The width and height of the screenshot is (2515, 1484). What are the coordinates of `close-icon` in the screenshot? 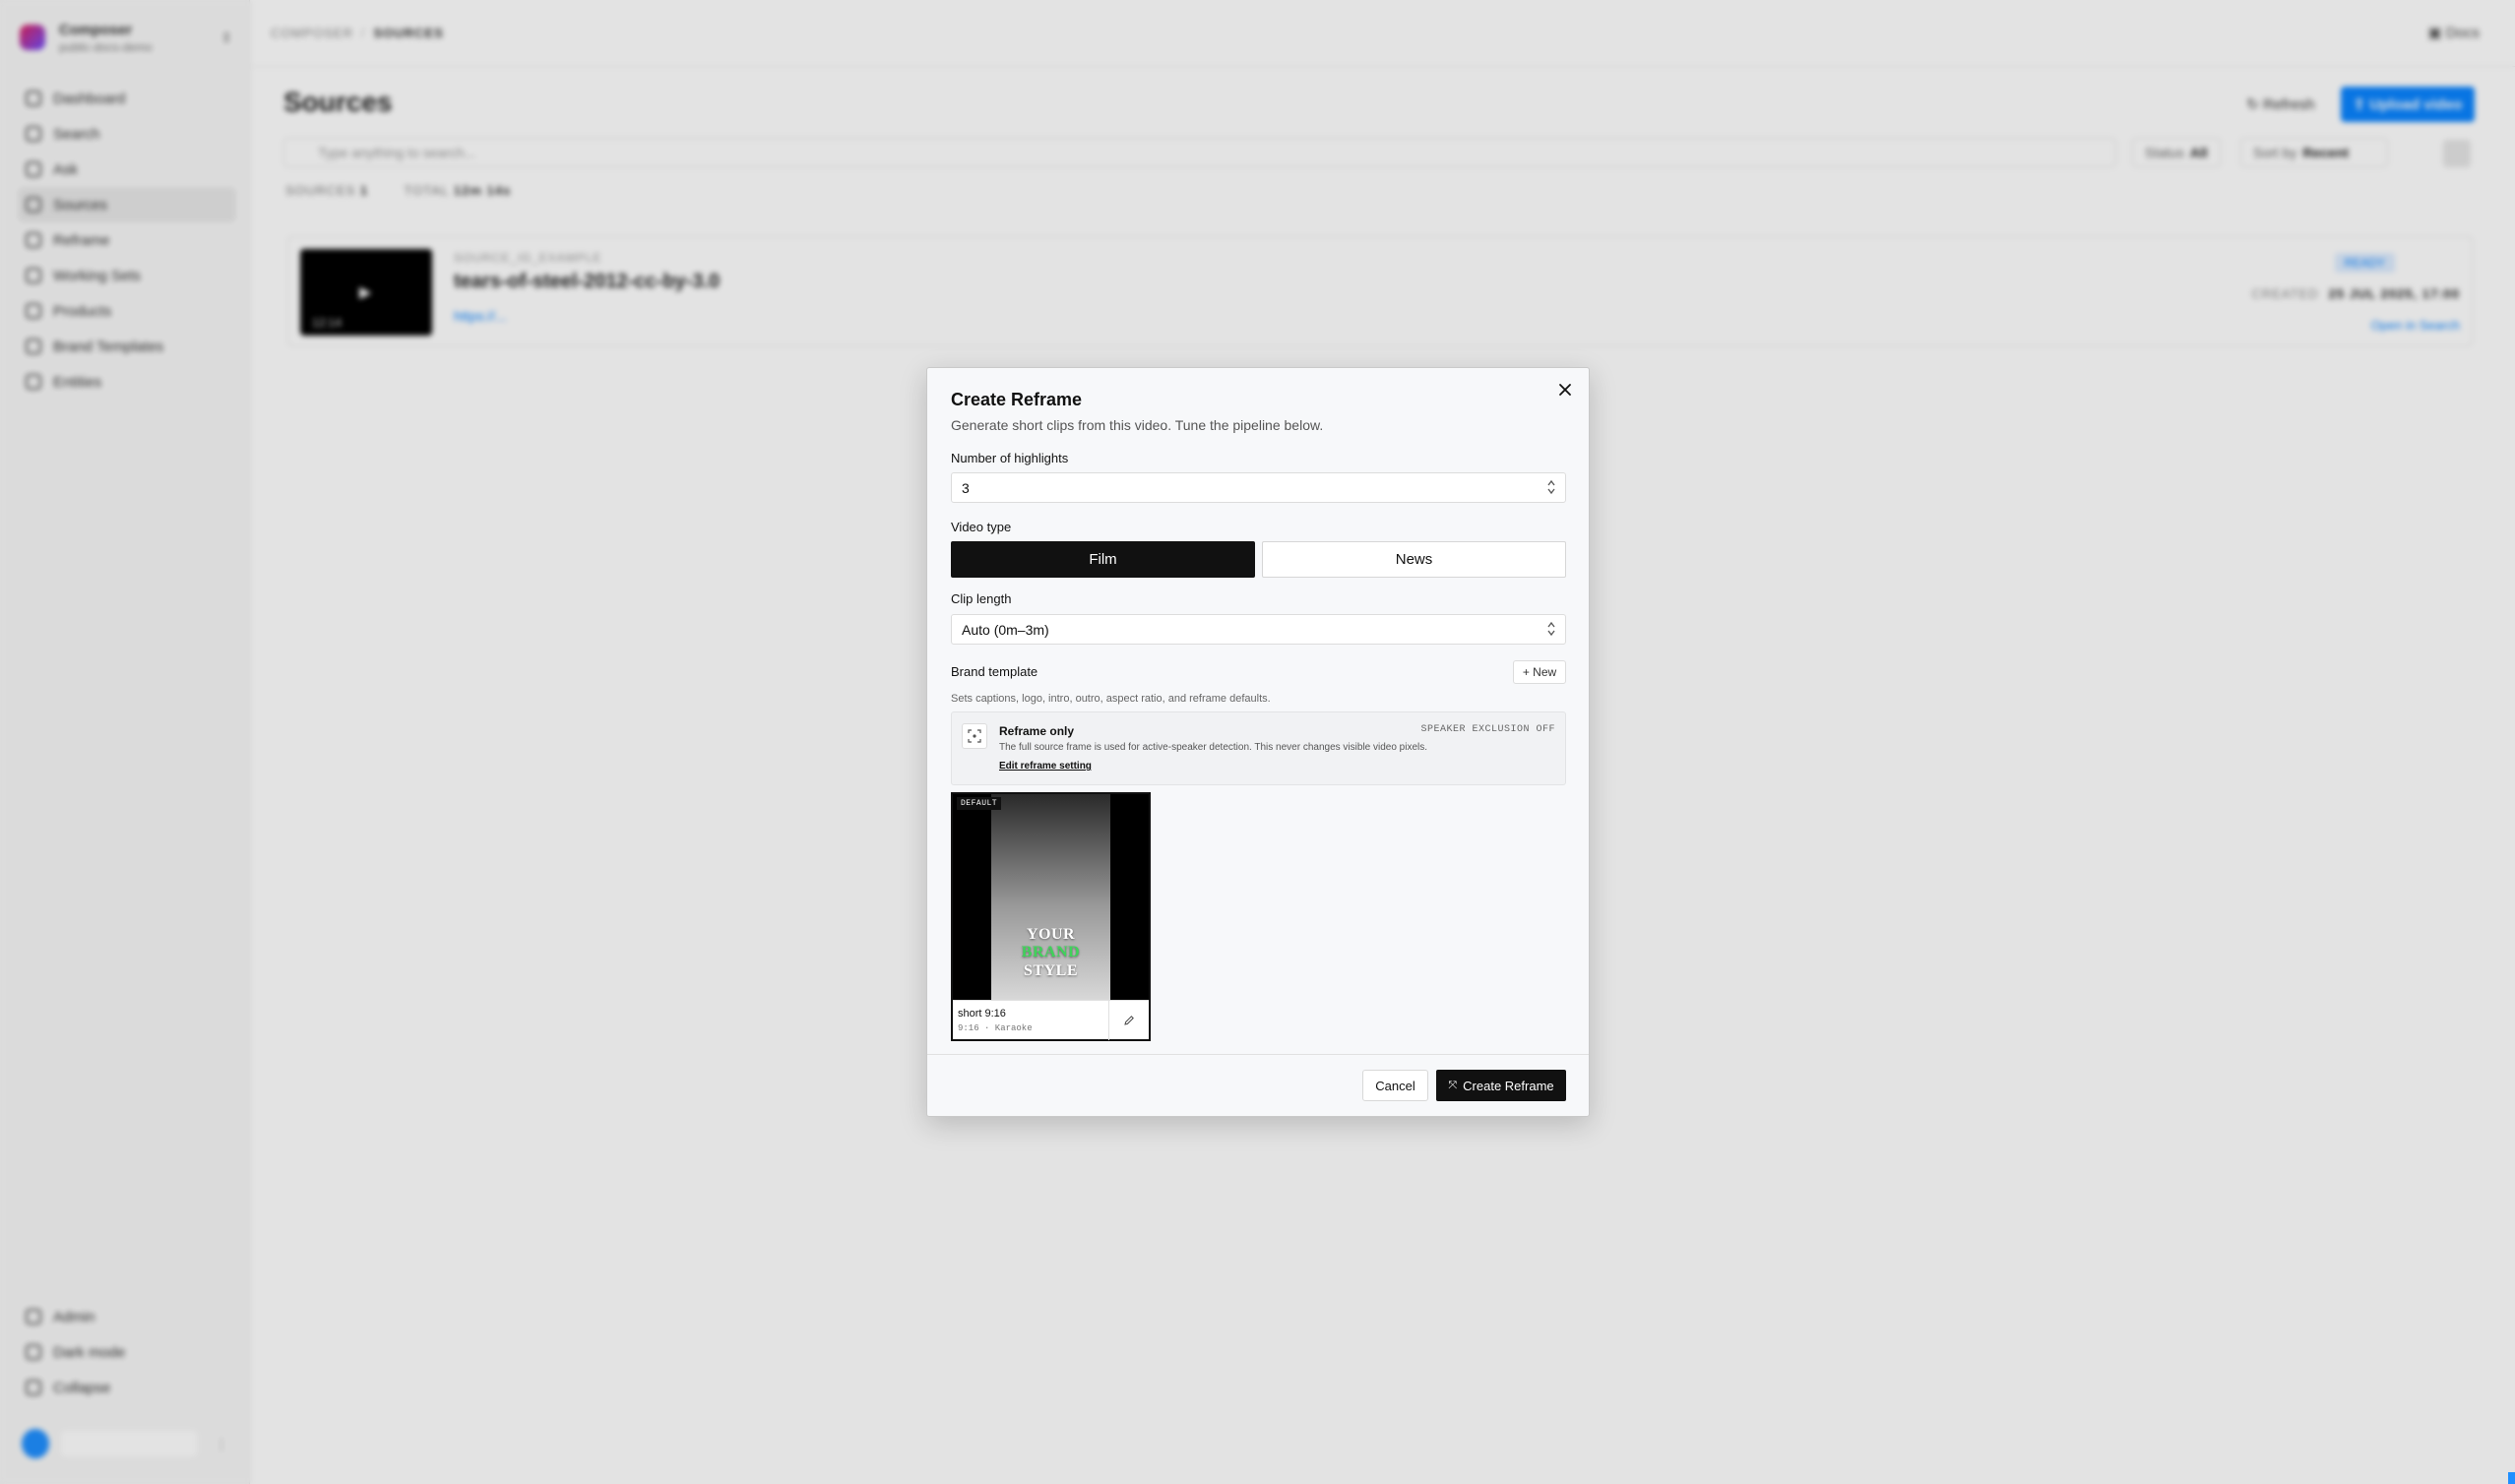 It's located at (1565, 390).